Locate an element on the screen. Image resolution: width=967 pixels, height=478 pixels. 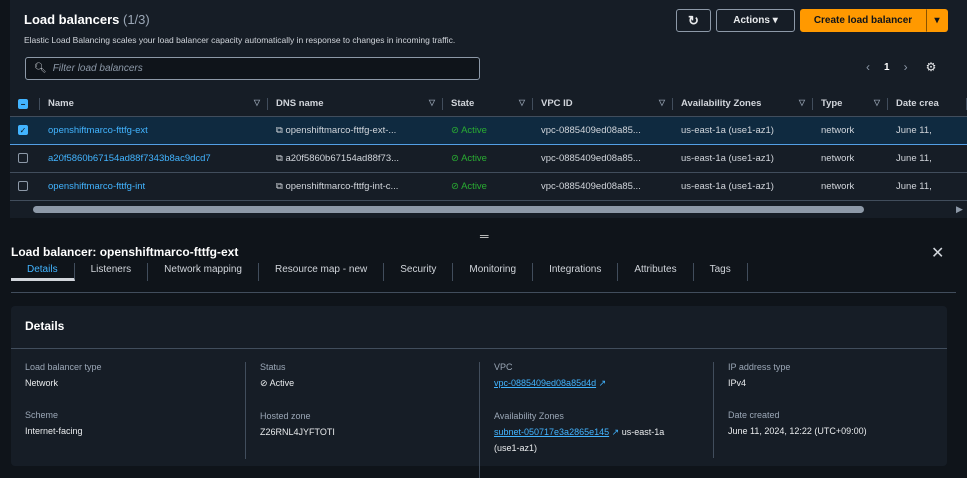
az-label: Availability Zones is located at coordinates (529, 416).